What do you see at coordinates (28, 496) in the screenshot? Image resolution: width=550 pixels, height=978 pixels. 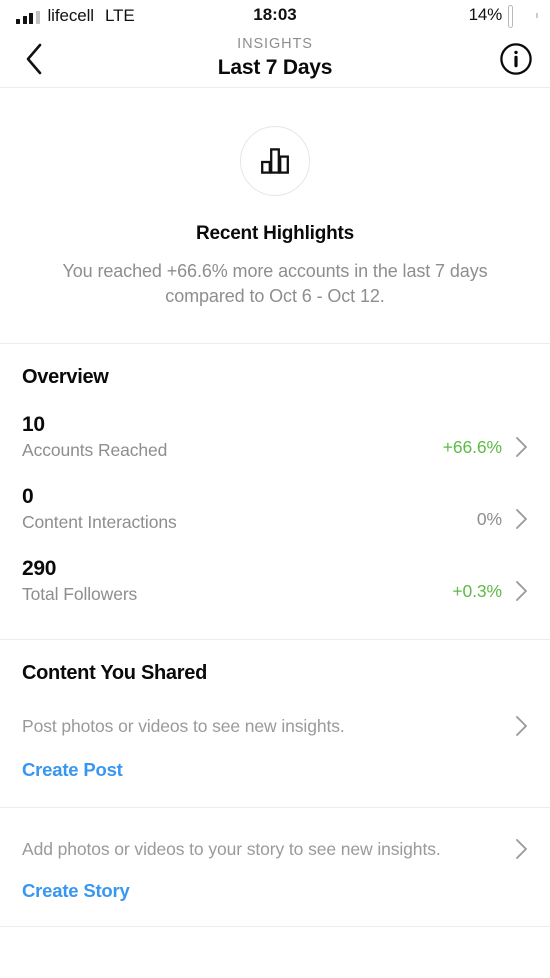 I see `metric-value: 0` at bounding box center [28, 496].